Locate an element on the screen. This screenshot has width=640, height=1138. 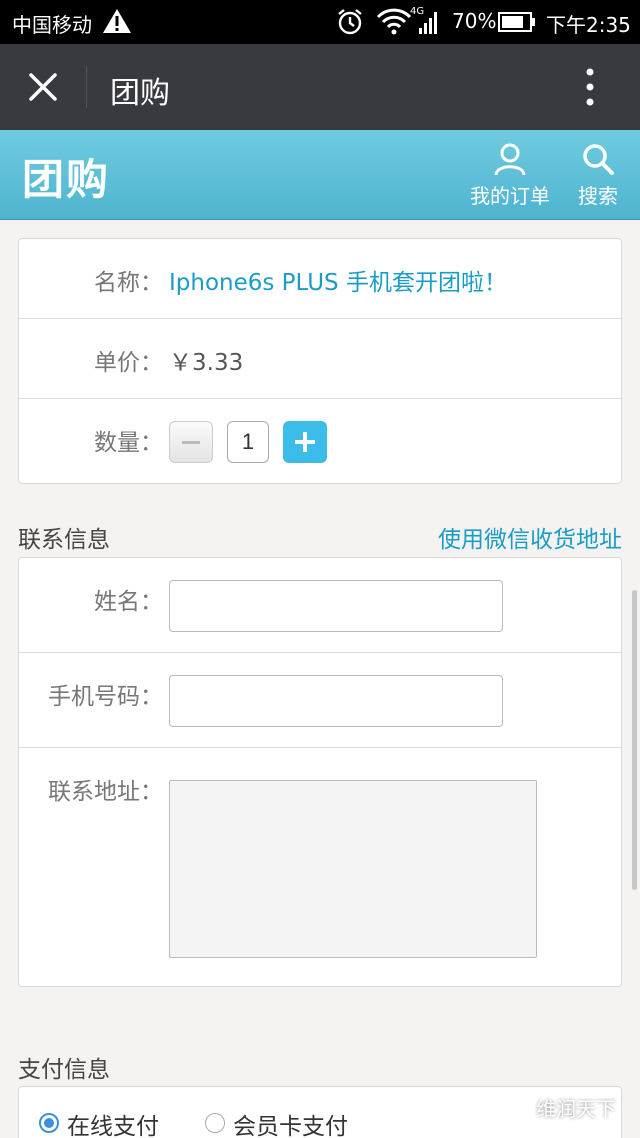
product-name-value: Iphone6s PLUS 手机套开团啦！ is located at coordinates (338, 283).